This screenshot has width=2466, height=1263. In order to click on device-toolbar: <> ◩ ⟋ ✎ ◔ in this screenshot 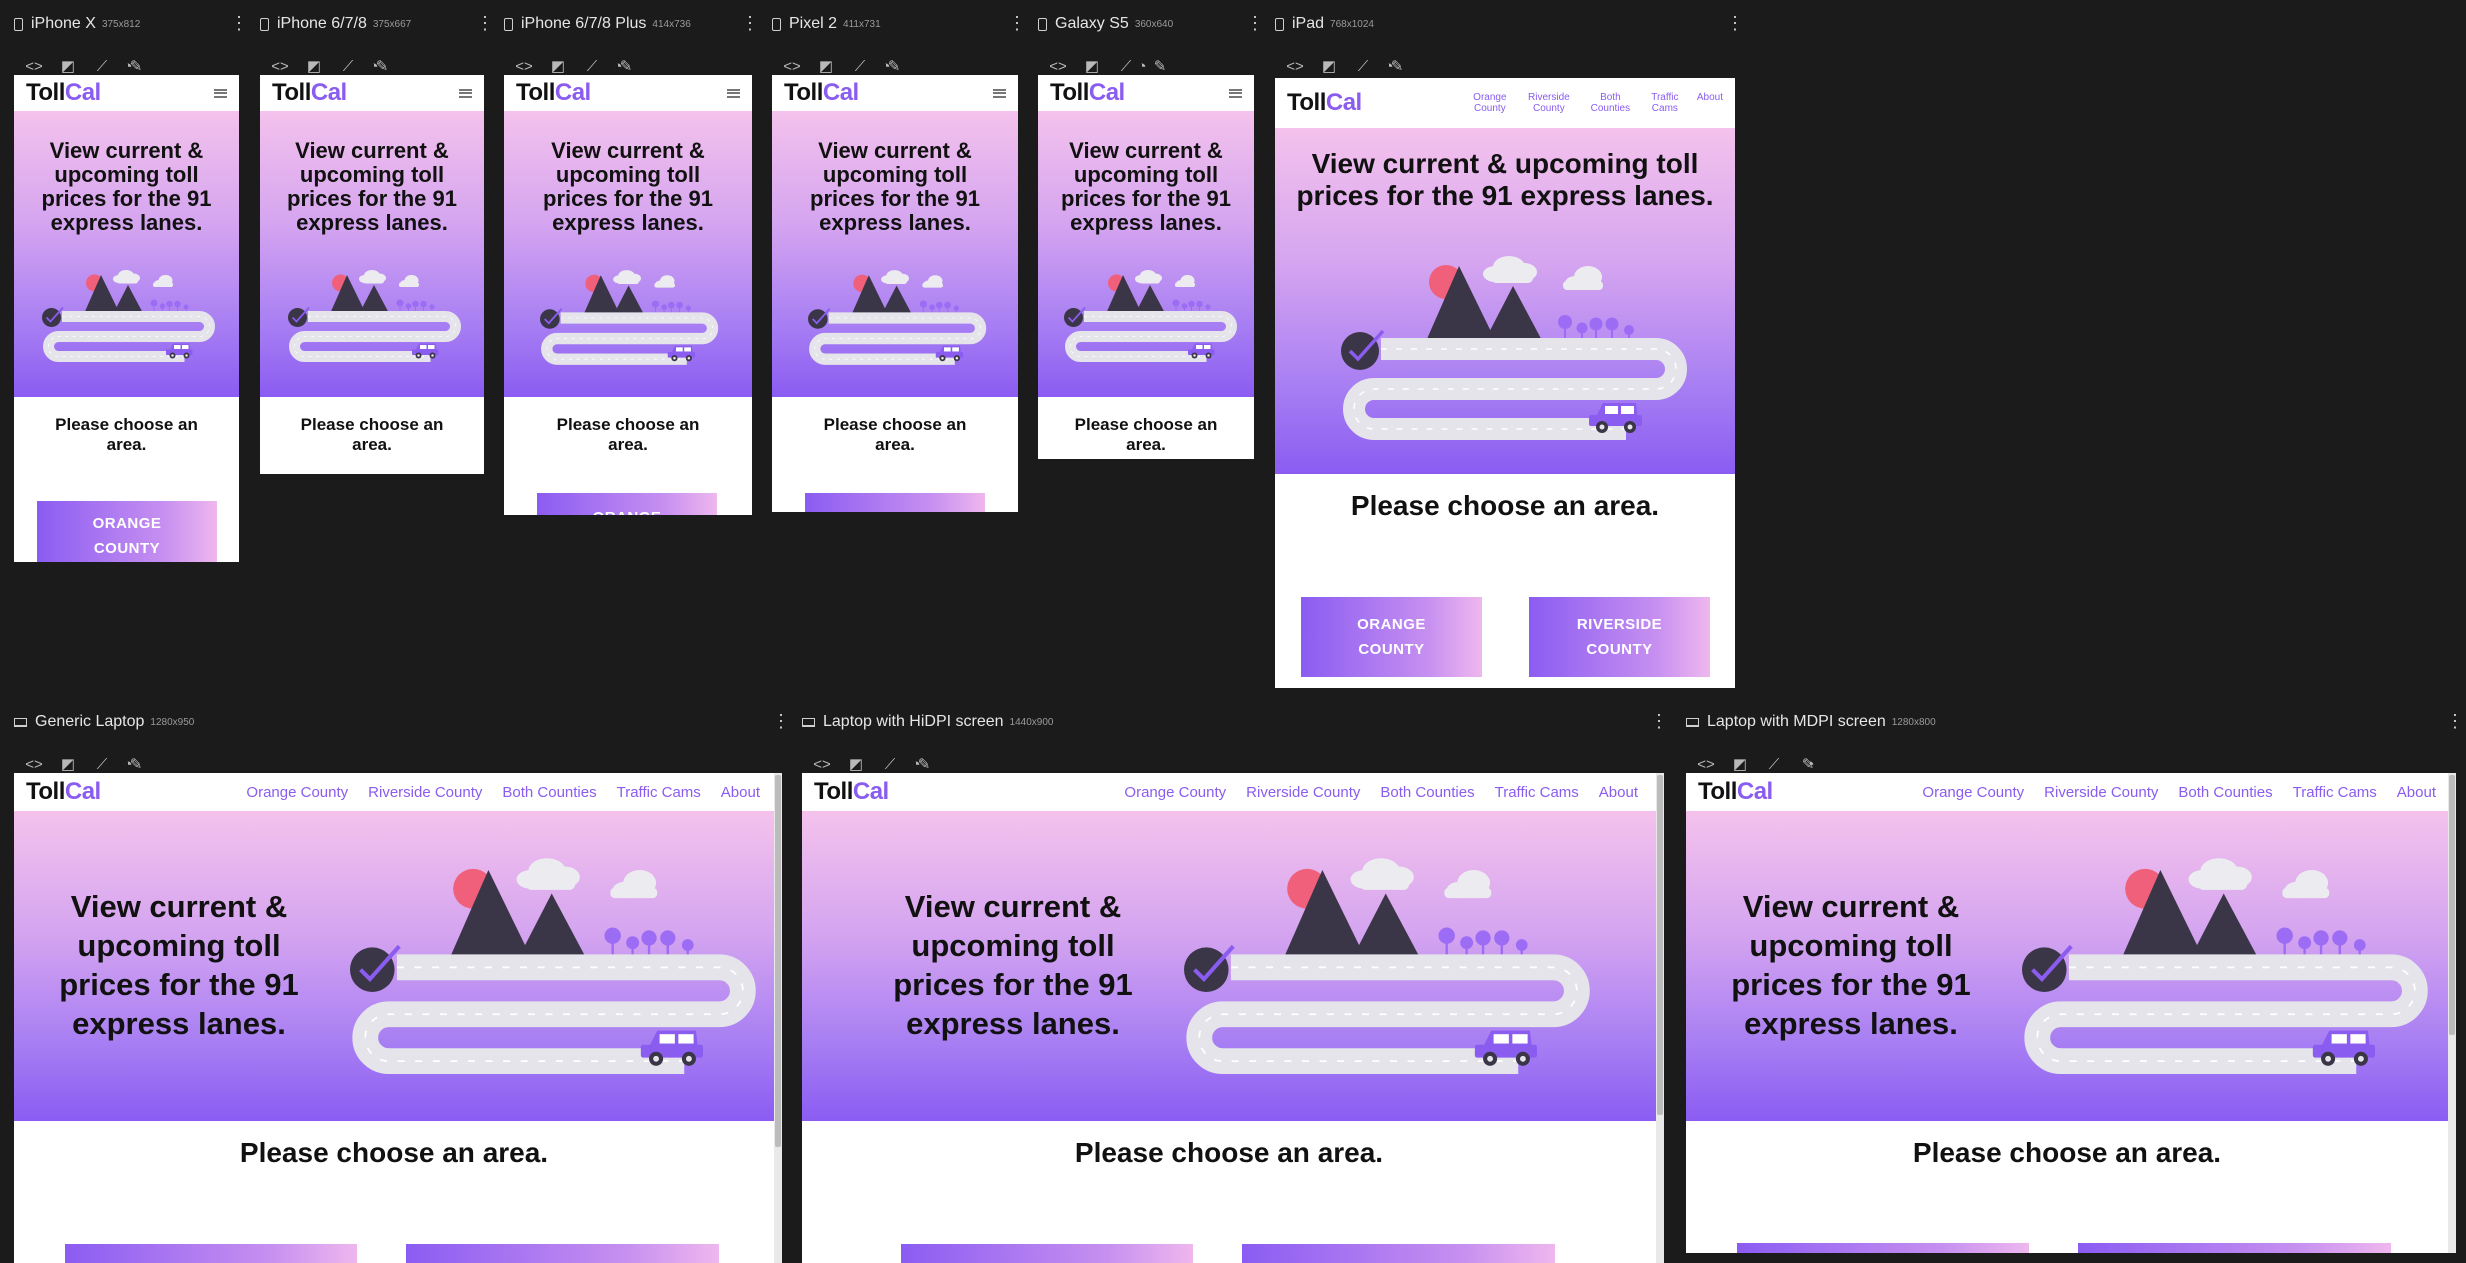, I will do `click(1341, 66)`.